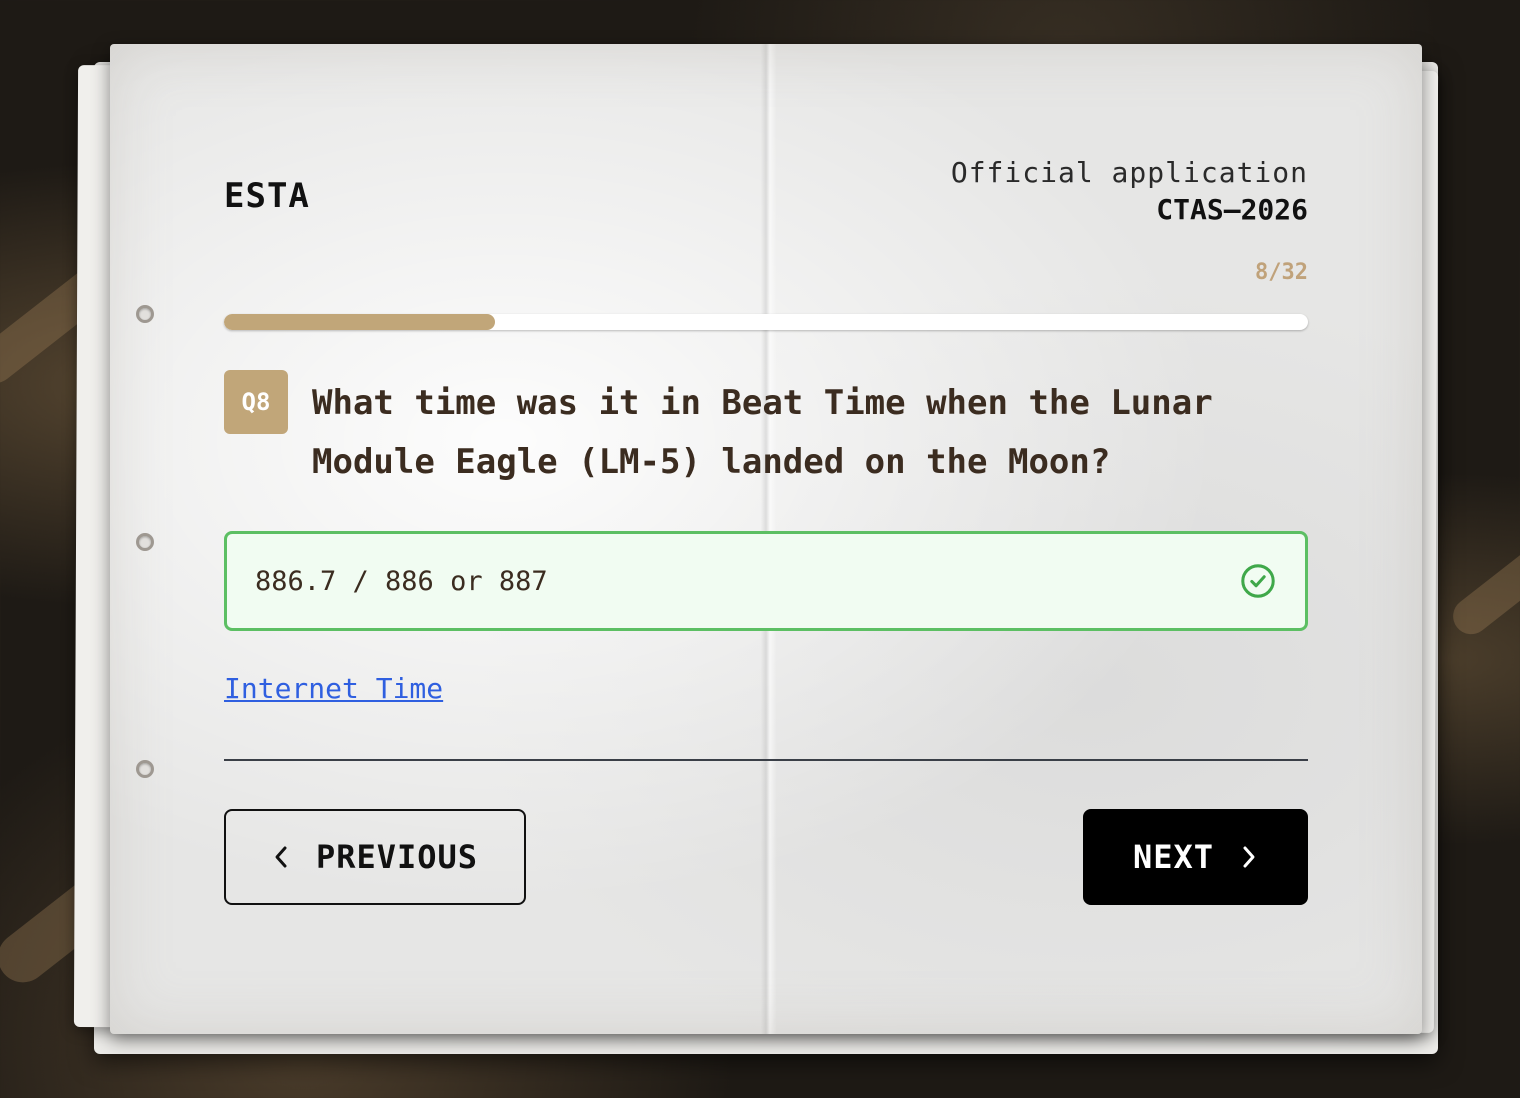 This screenshot has height=1098, width=1520. Describe the element at coordinates (1258, 581) in the screenshot. I see `check-circle-icon` at that location.